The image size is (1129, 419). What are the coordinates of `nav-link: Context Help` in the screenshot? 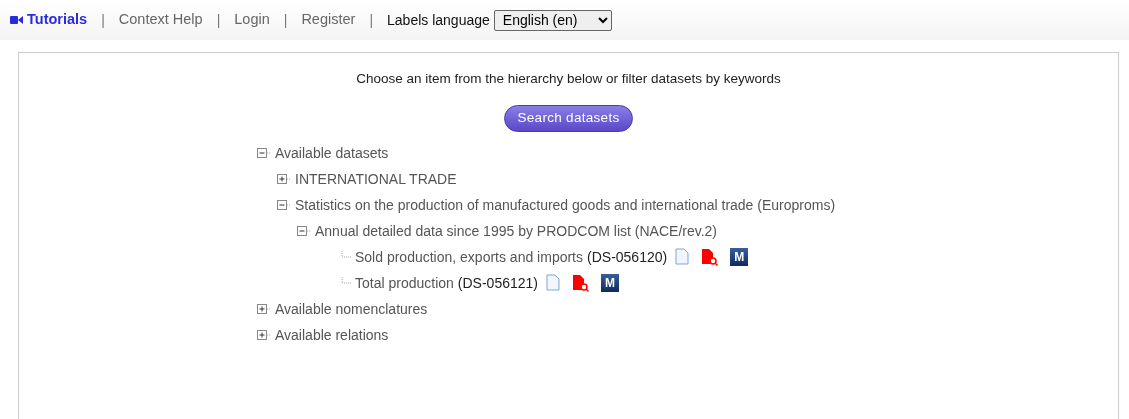 It's located at (160, 20).